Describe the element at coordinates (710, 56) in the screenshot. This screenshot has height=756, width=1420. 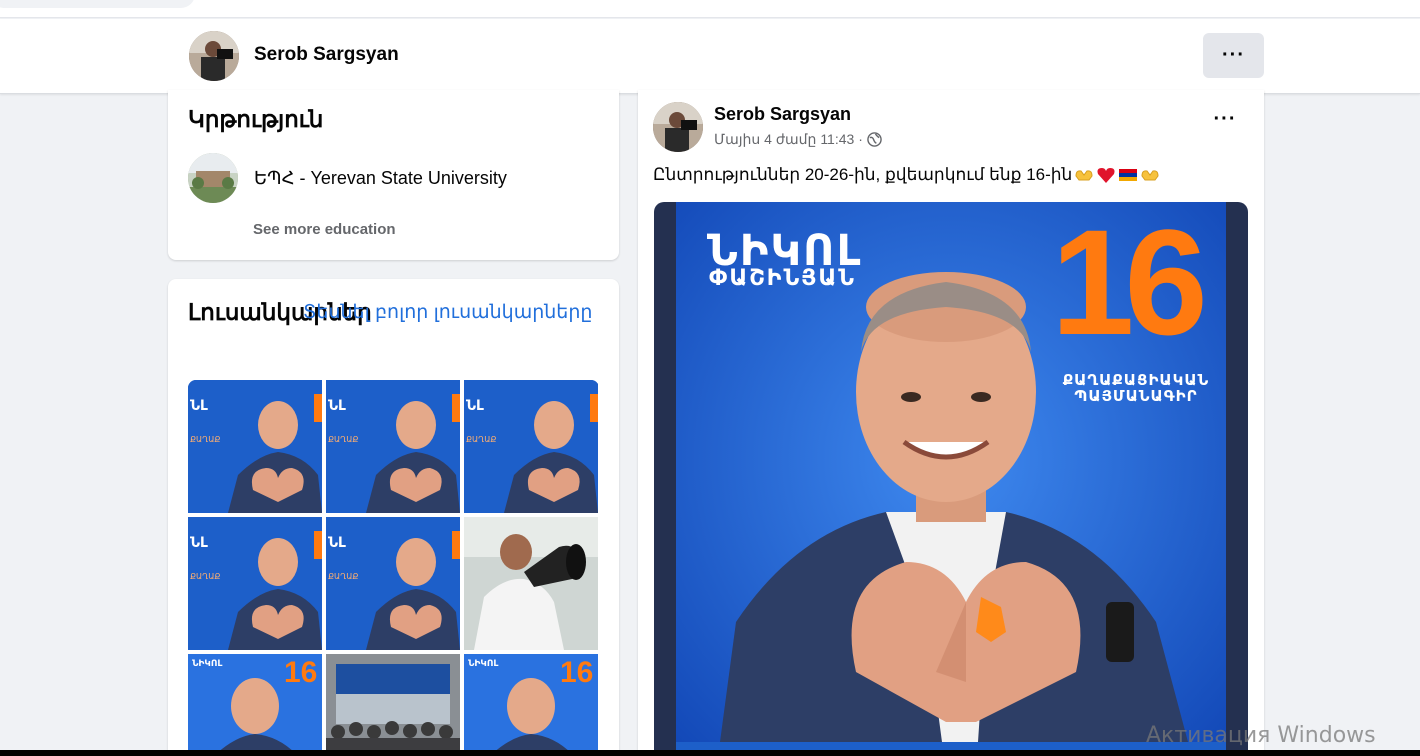
I see `profile-header-bar: Serob Sargsyan ···` at that location.